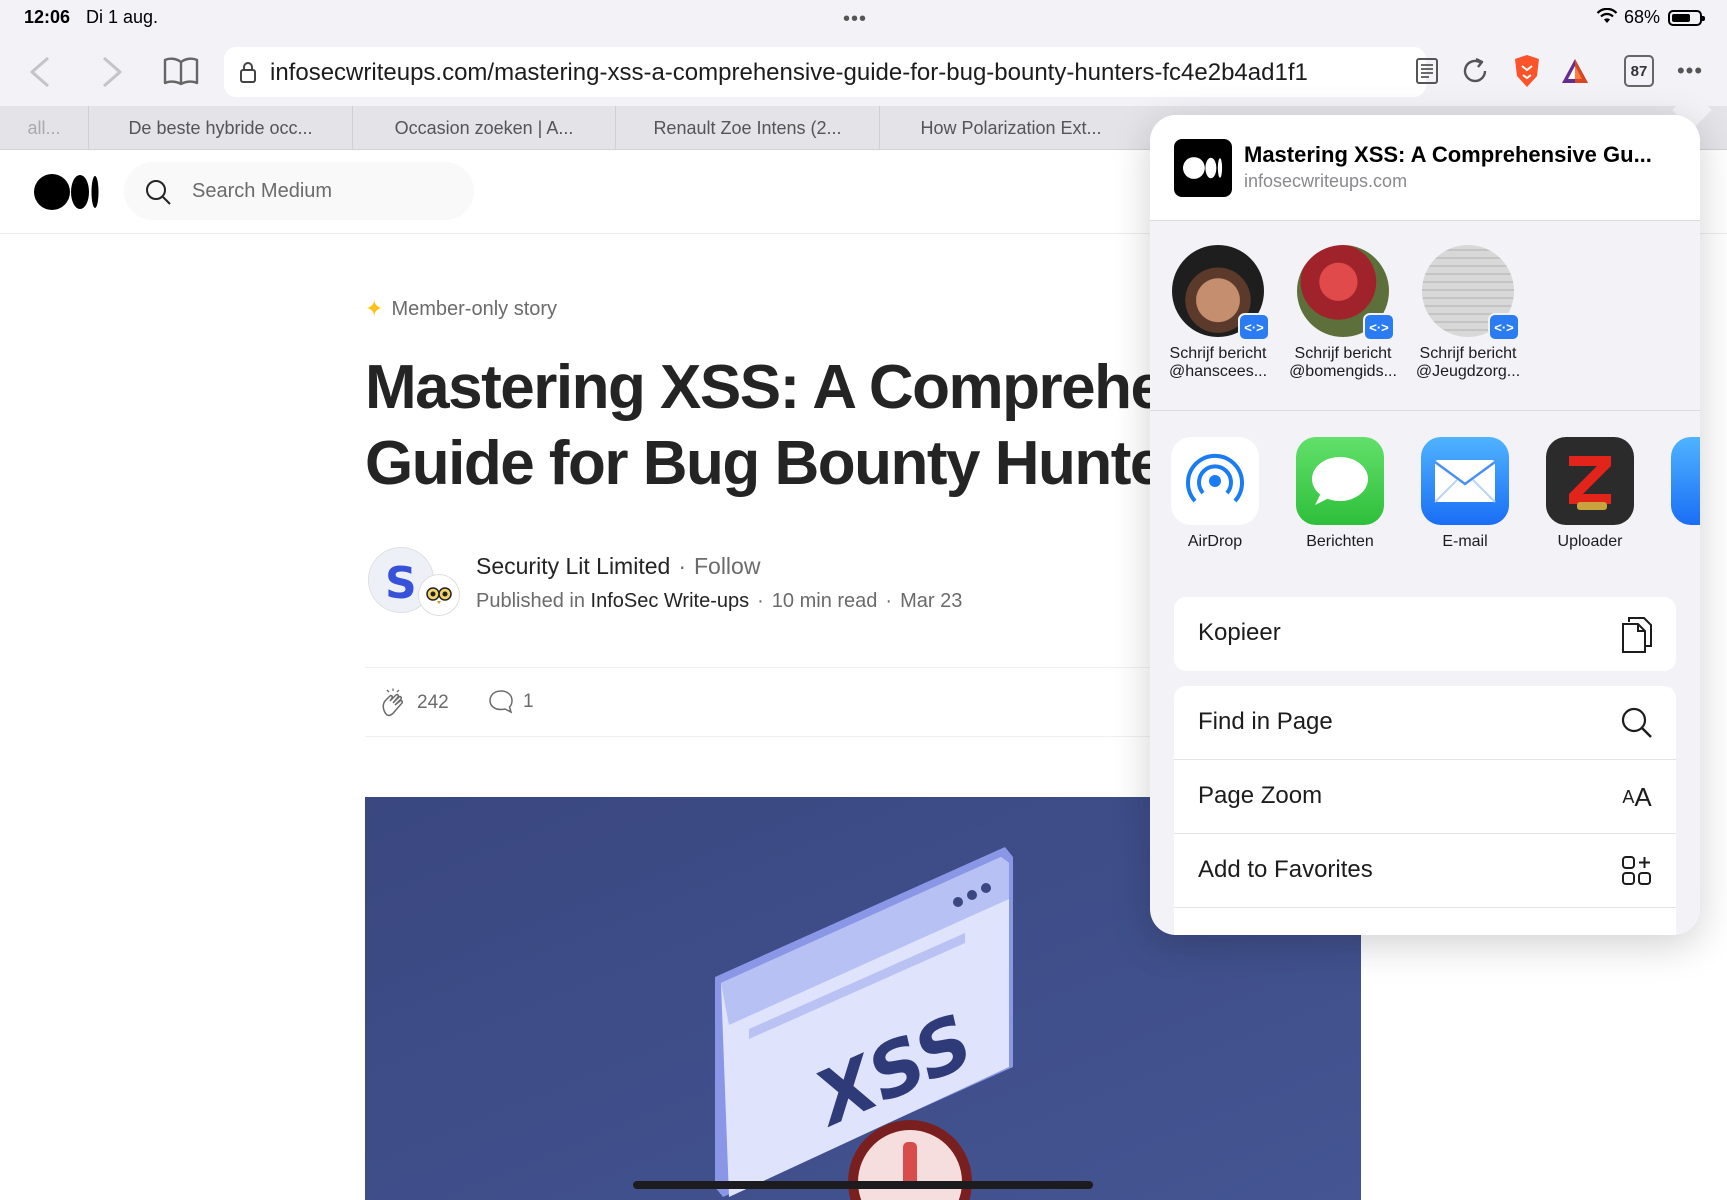 Image resolution: width=1727 pixels, height=1200 pixels. What do you see at coordinates (824, 601) in the screenshot?
I see `read-time: 10 min read` at bounding box center [824, 601].